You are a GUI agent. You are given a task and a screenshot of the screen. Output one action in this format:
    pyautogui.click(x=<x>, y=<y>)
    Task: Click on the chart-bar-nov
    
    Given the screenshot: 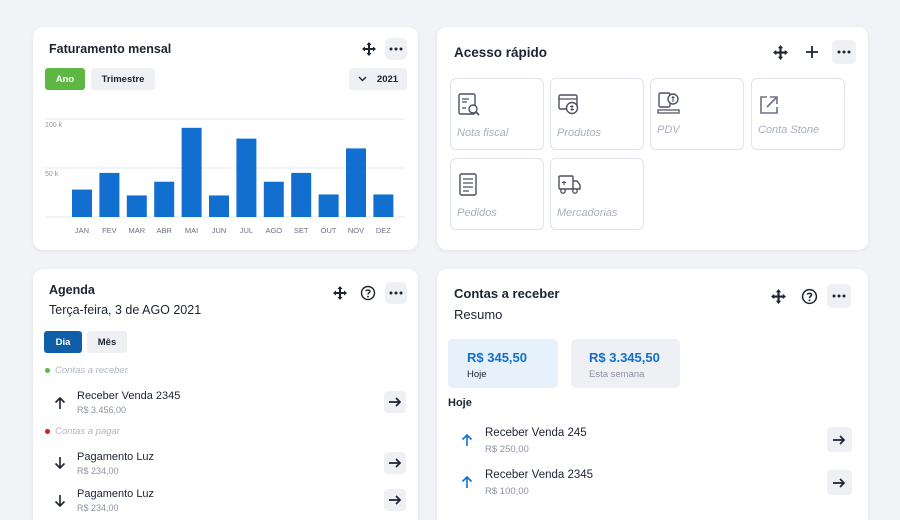 What is the action you would take?
    pyautogui.click(x=356, y=182)
    